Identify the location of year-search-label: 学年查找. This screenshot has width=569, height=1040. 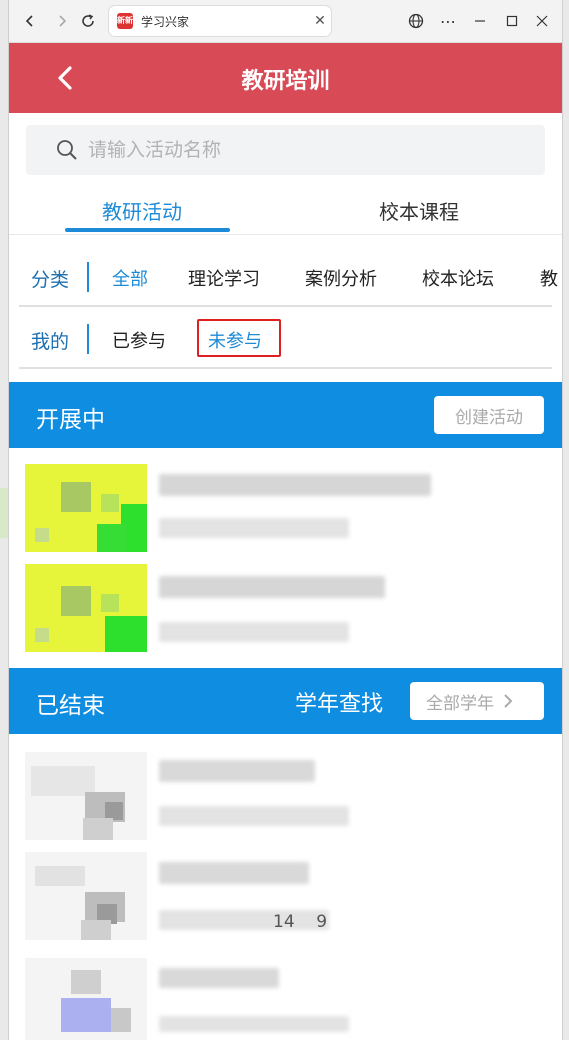
(339, 704).